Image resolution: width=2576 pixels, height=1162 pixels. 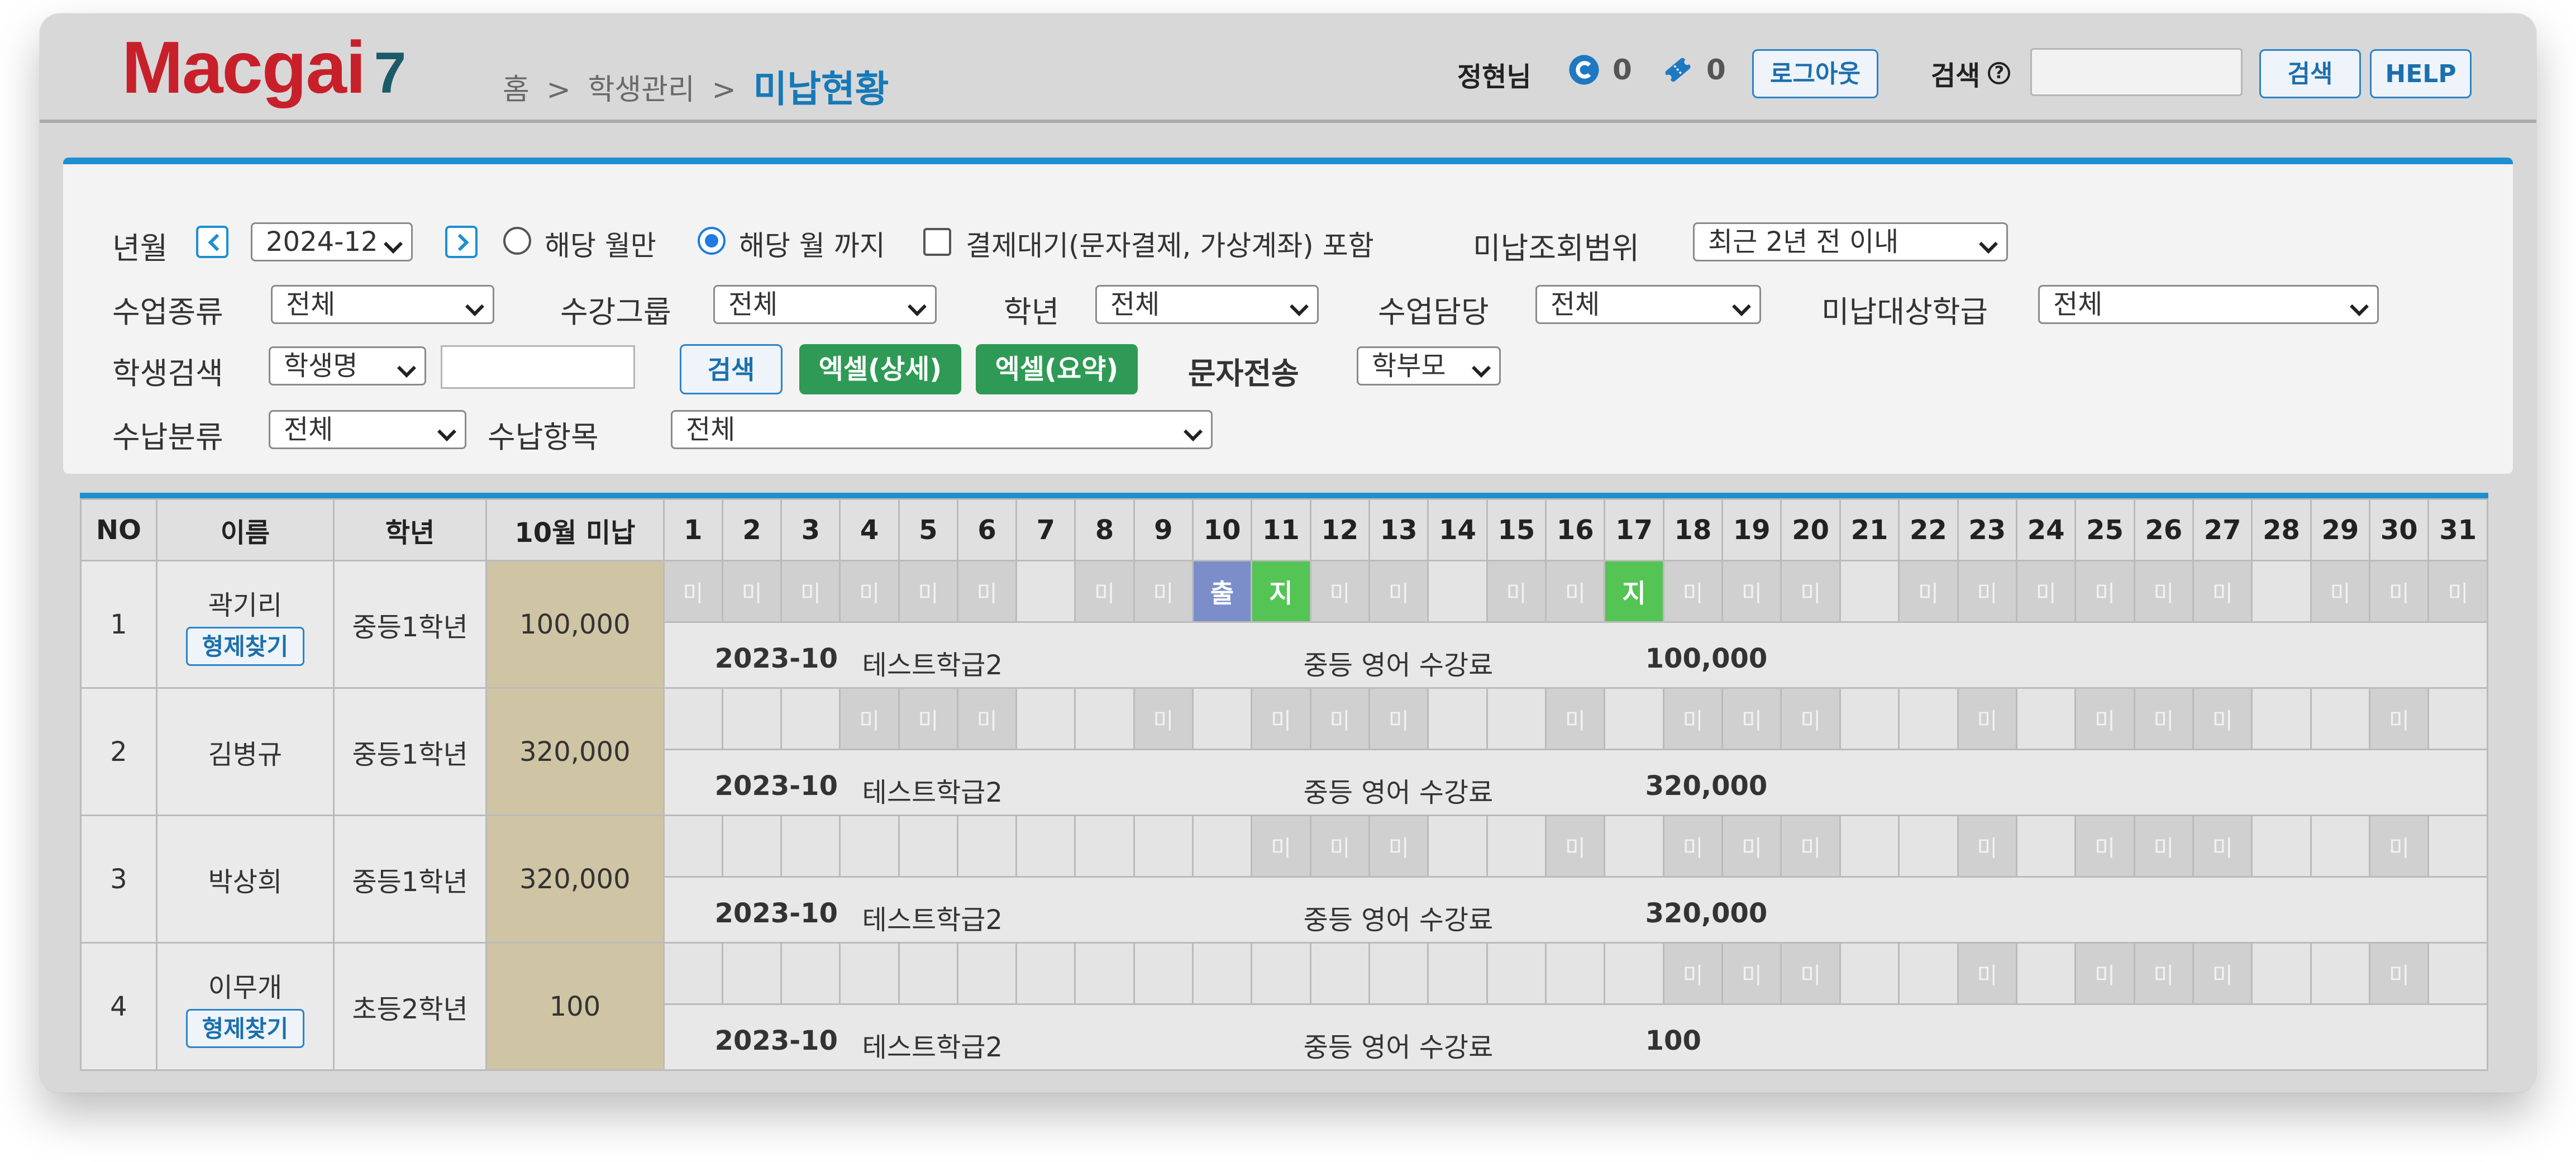 What do you see at coordinates (245, 602) in the screenshot?
I see `student-name: 곽기리` at bounding box center [245, 602].